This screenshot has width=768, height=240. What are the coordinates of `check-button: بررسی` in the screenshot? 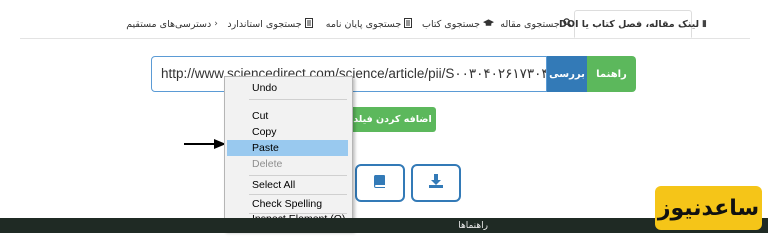 It's located at (567, 74).